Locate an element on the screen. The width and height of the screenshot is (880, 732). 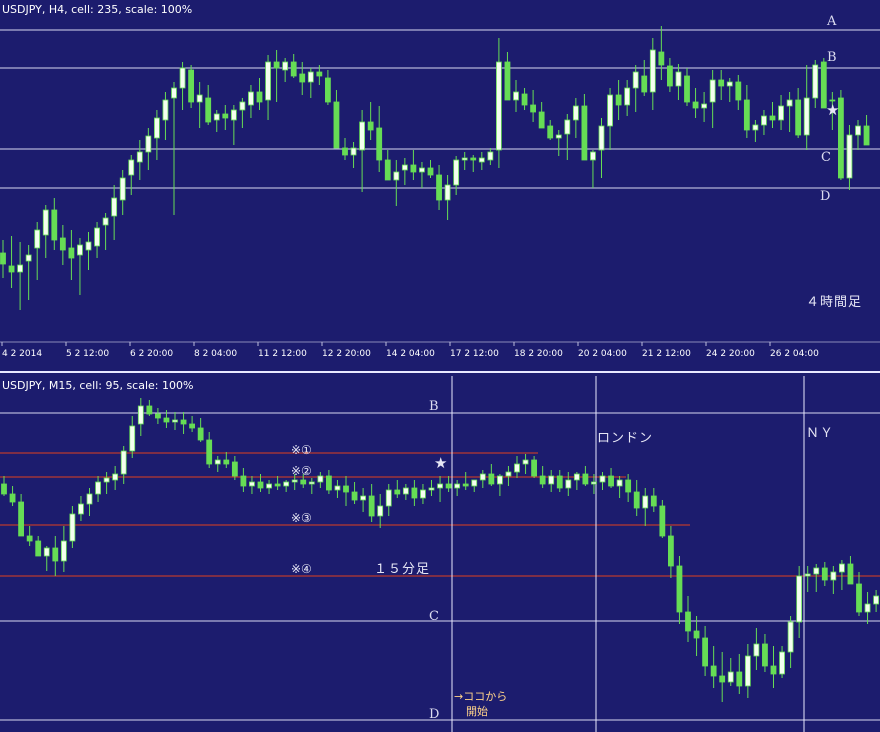
h4-axis-tick-label: 4 2 2014 is located at coordinates (22, 354).